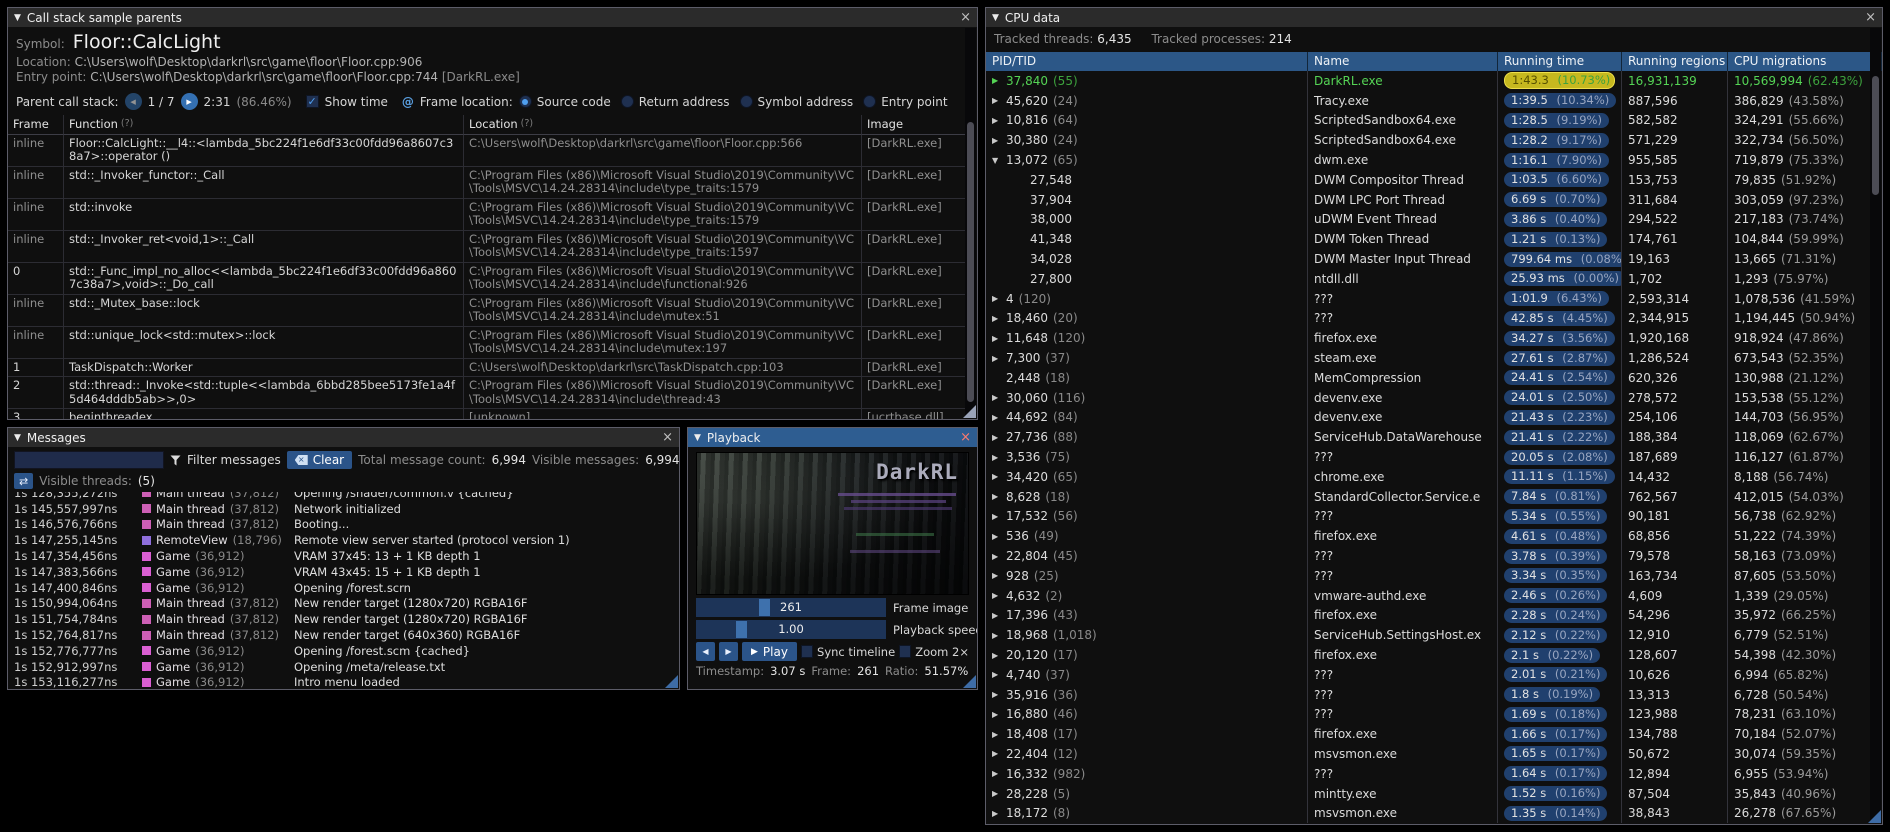 The image size is (1890, 832). Describe the element at coordinates (1403, 61) in the screenshot. I see `column-header: Name` at that location.